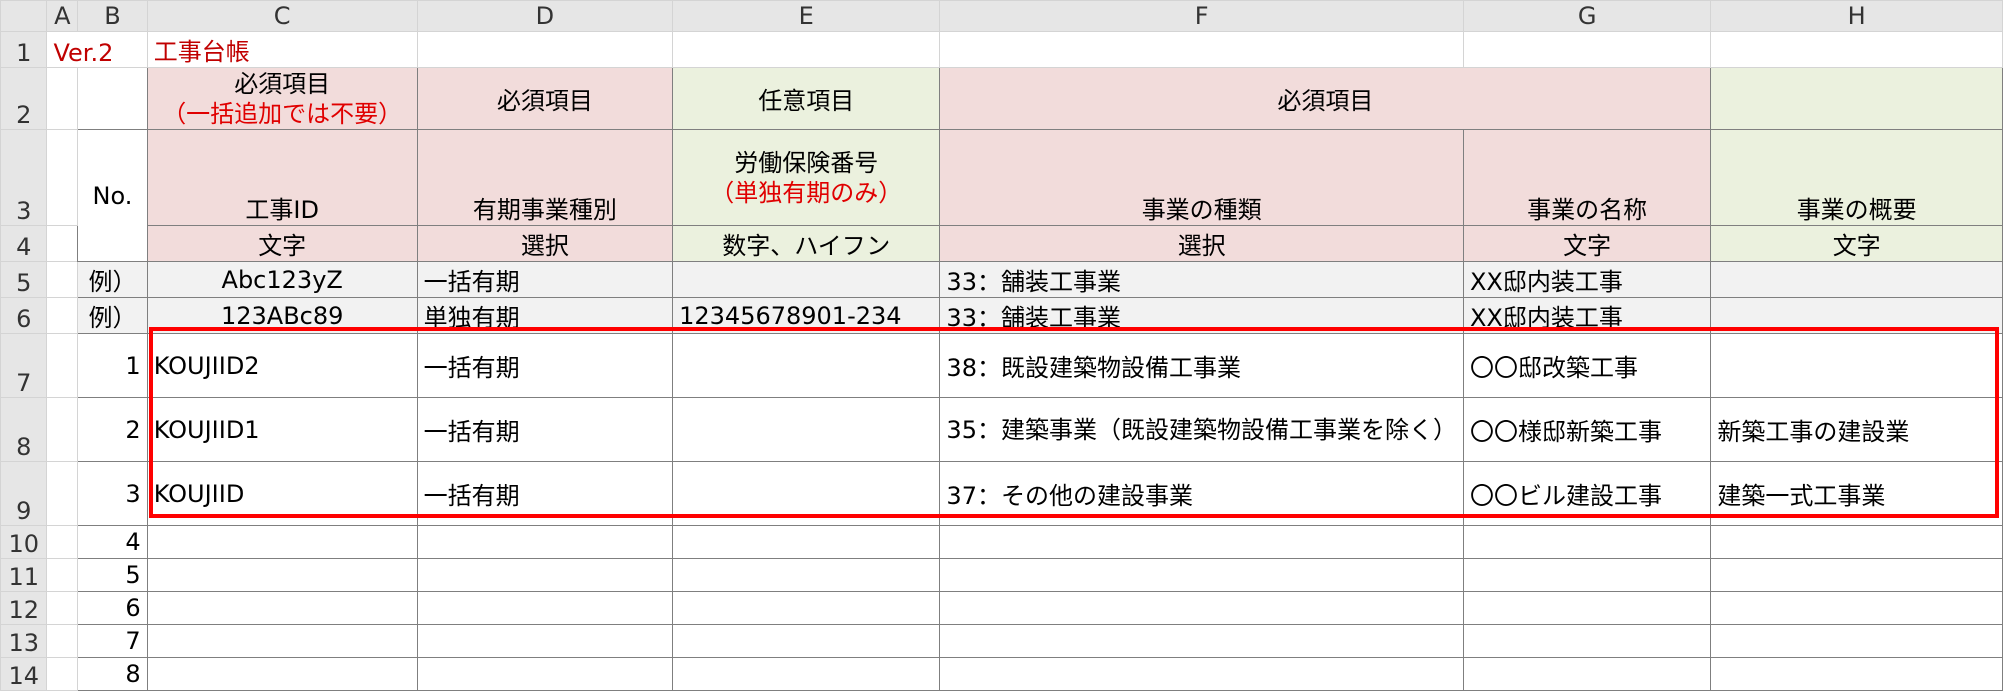 The image size is (2003, 691). What do you see at coordinates (24, 429) in the screenshot?
I see `row-header-8: 8` at bounding box center [24, 429].